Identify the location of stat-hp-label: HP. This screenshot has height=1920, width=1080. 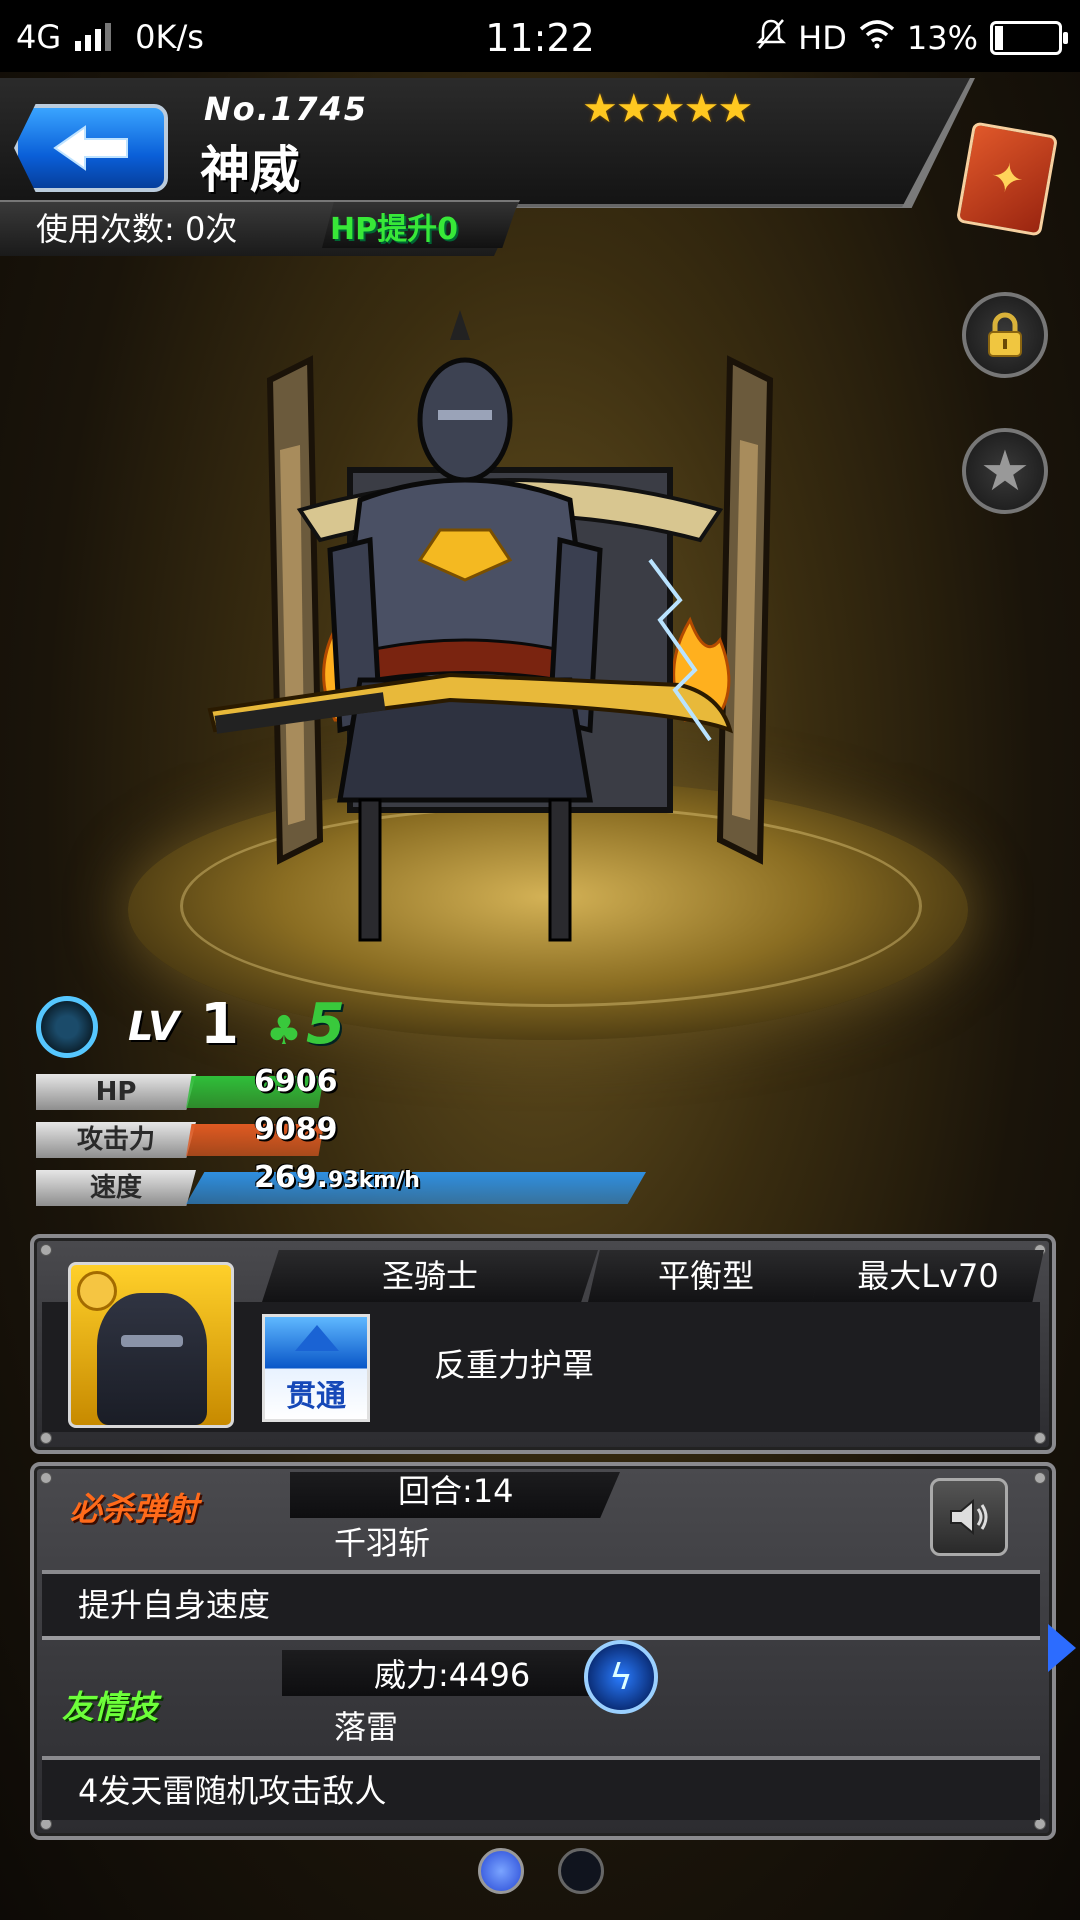
(116, 1092).